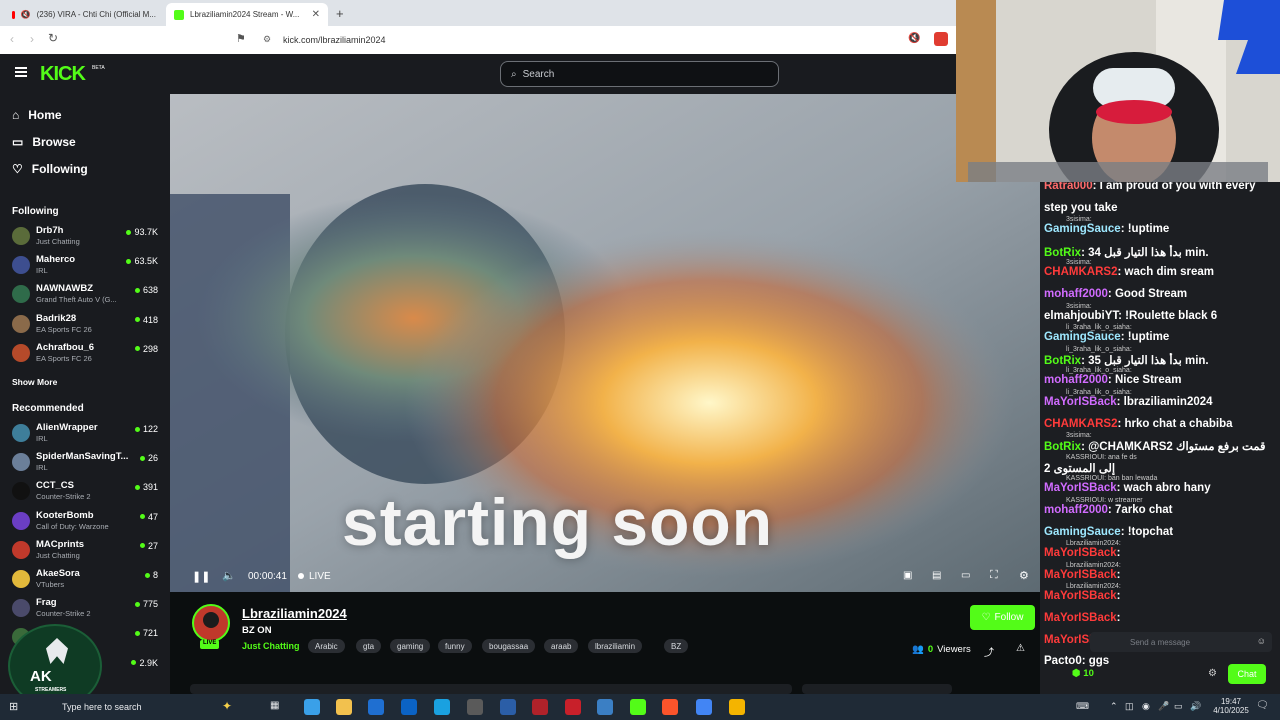 This screenshot has height=720, width=1280. I want to click on close-tab-icon: ✕, so click(316, 14).